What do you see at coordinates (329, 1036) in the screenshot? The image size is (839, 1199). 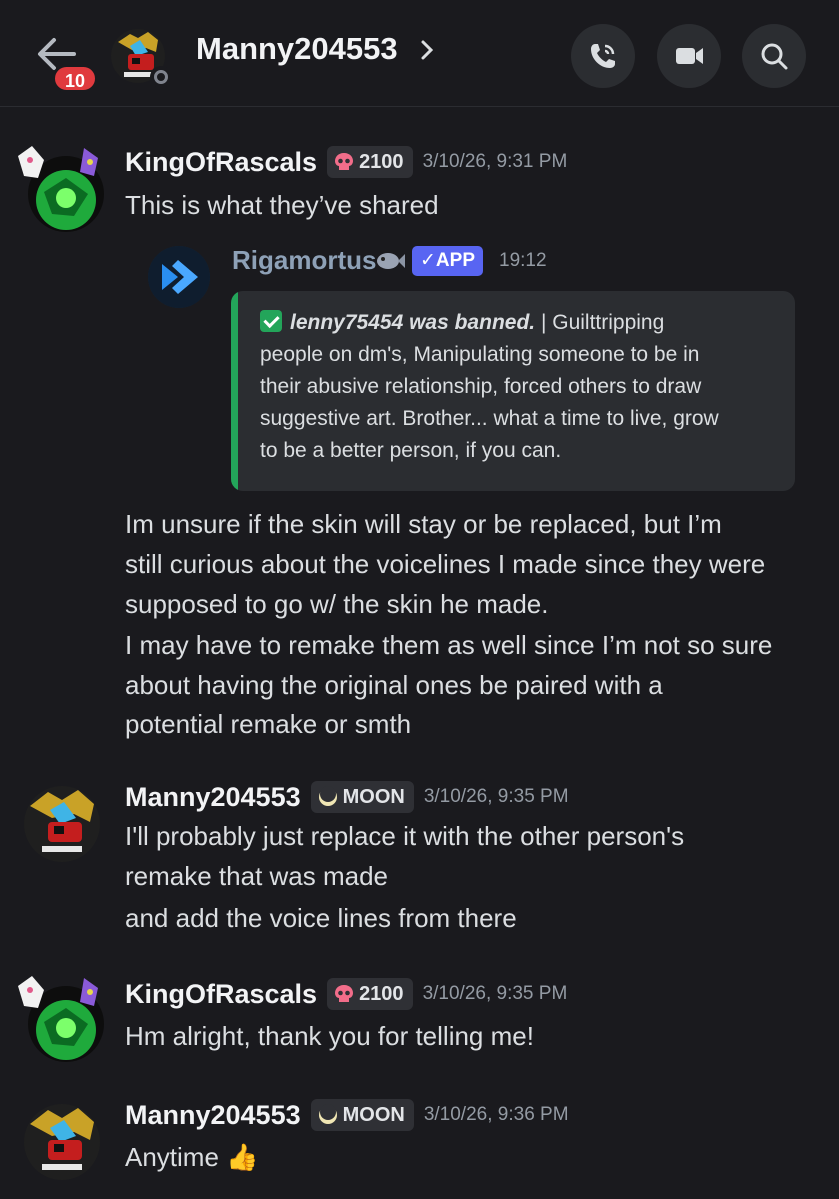 I see `message-text: Hm alright, thank you for telling me!` at bounding box center [329, 1036].